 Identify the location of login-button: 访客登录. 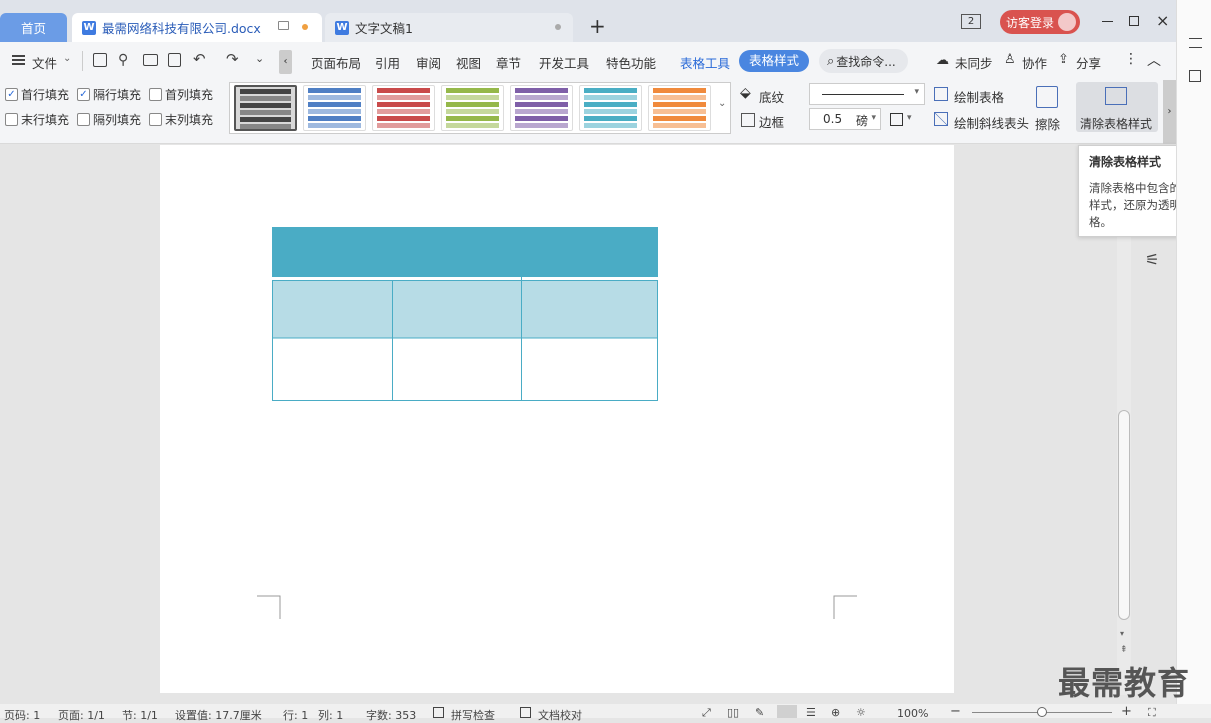
(1040, 22).